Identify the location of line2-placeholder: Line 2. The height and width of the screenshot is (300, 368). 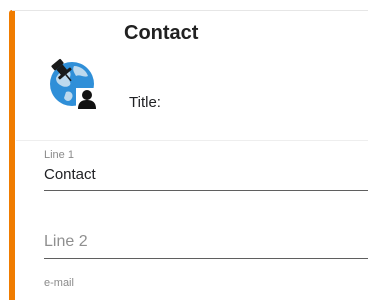
(206, 242).